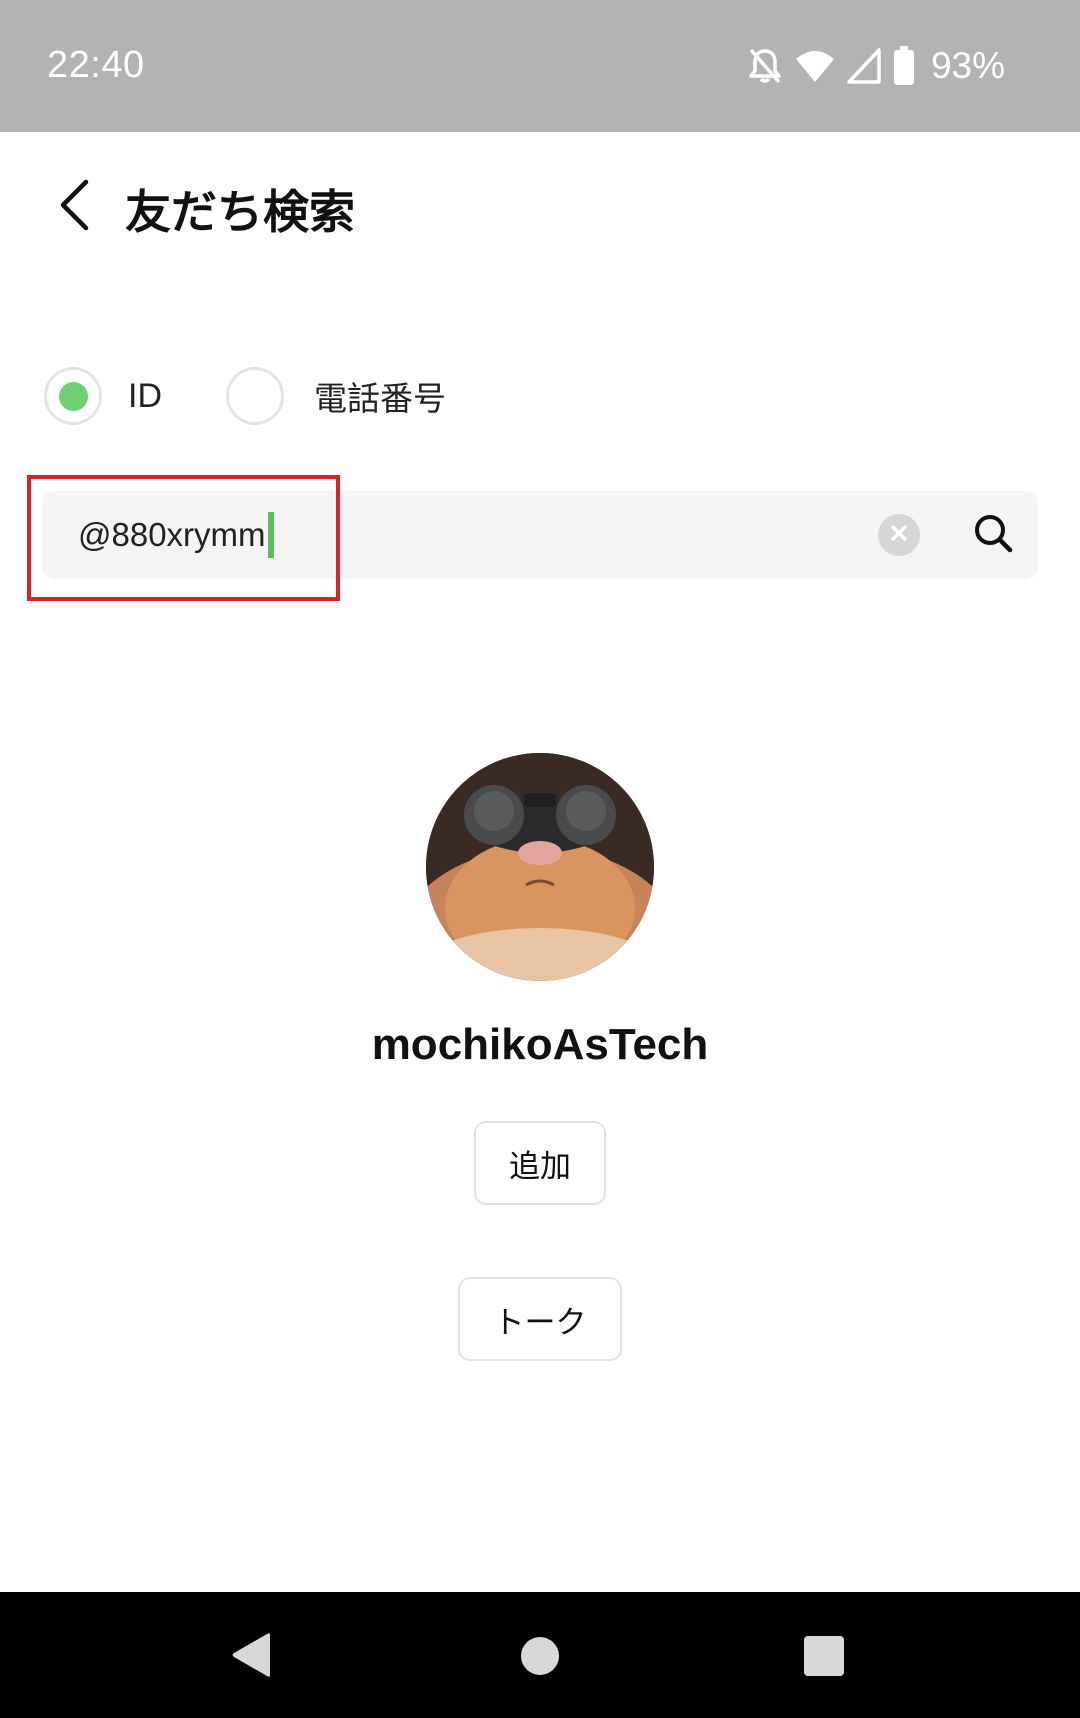  Describe the element at coordinates (251, 1657) in the screenshot. I see `nav-back-icon` at that location.